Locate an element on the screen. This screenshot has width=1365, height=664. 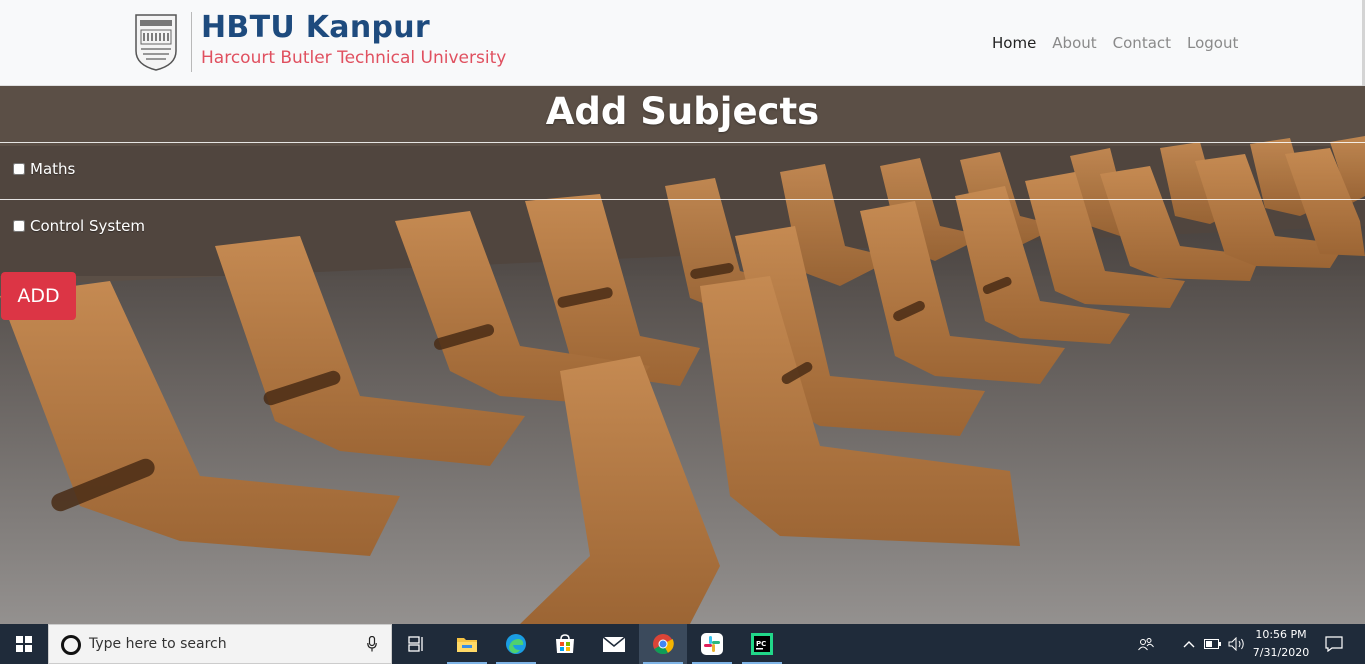
subject-option: Maths is located at coordinates (44, 169).